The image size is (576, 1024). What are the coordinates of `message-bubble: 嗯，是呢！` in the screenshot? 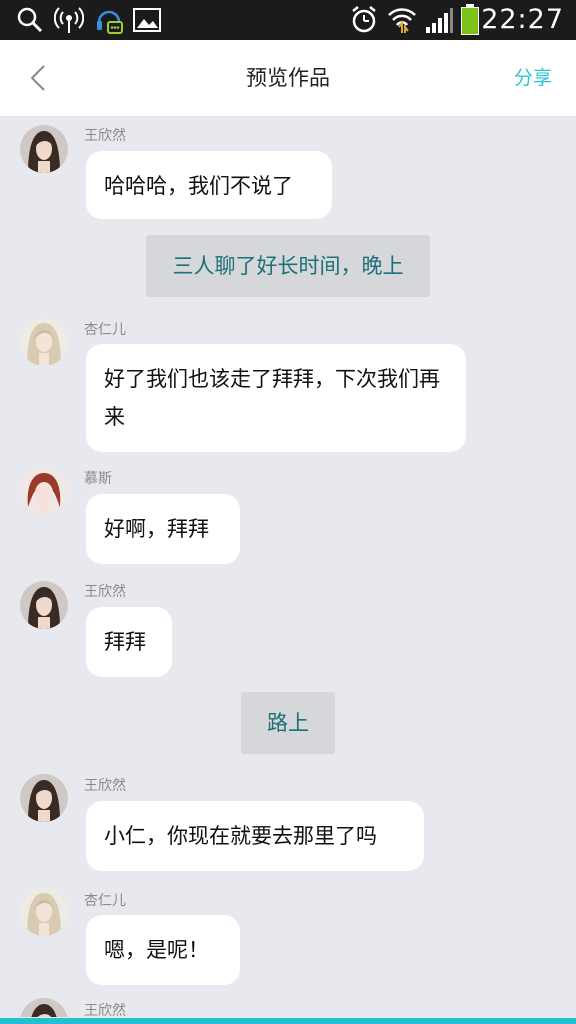 It's located at (163, 950).